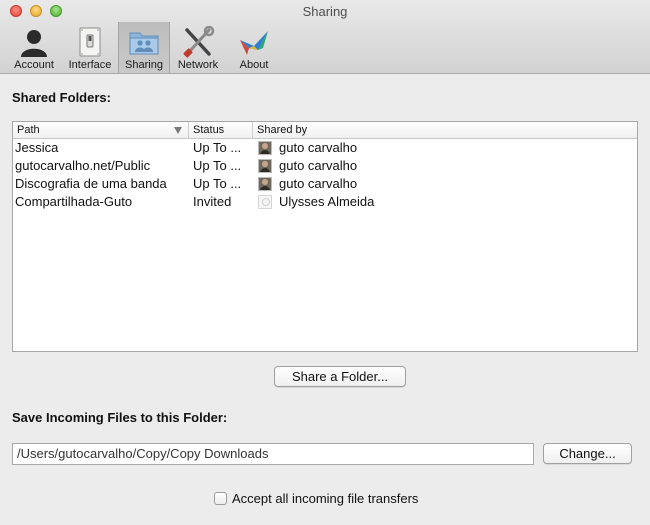  Describe the element at coordinates (90, 65) in the screenshot. I see `toolbar-label-interface: Interface` at that location.